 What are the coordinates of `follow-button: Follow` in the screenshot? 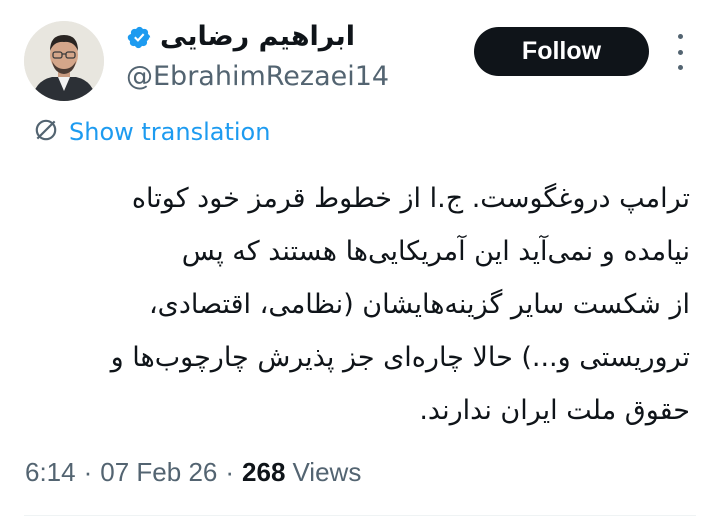 It's located at (561, 51).